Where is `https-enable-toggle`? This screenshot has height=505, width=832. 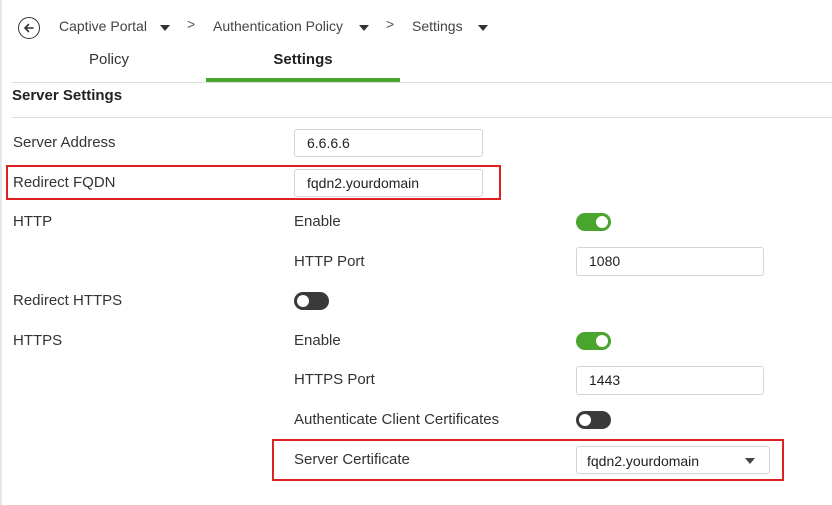 https-enable-toggle is located at coordinates (593, 341).